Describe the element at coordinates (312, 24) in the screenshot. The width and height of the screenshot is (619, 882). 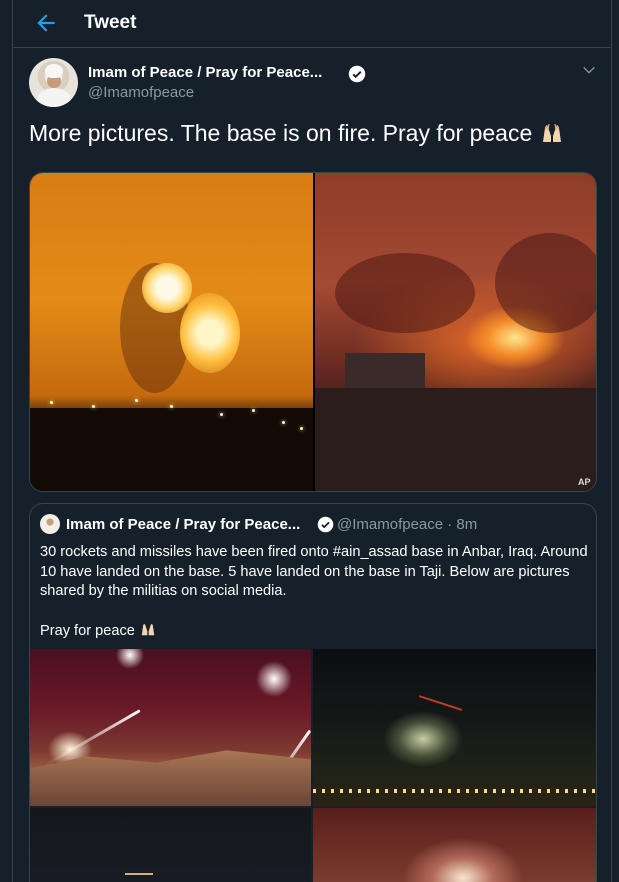
I see `page-header: Tweet` at that location.